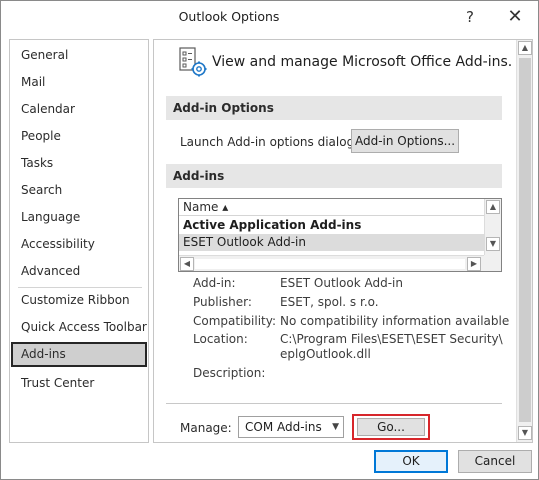  What do you see at coordinates (229, 16) in the screenshot?
I see `window-title: Outlook Options` at bounding box center [229, 16].